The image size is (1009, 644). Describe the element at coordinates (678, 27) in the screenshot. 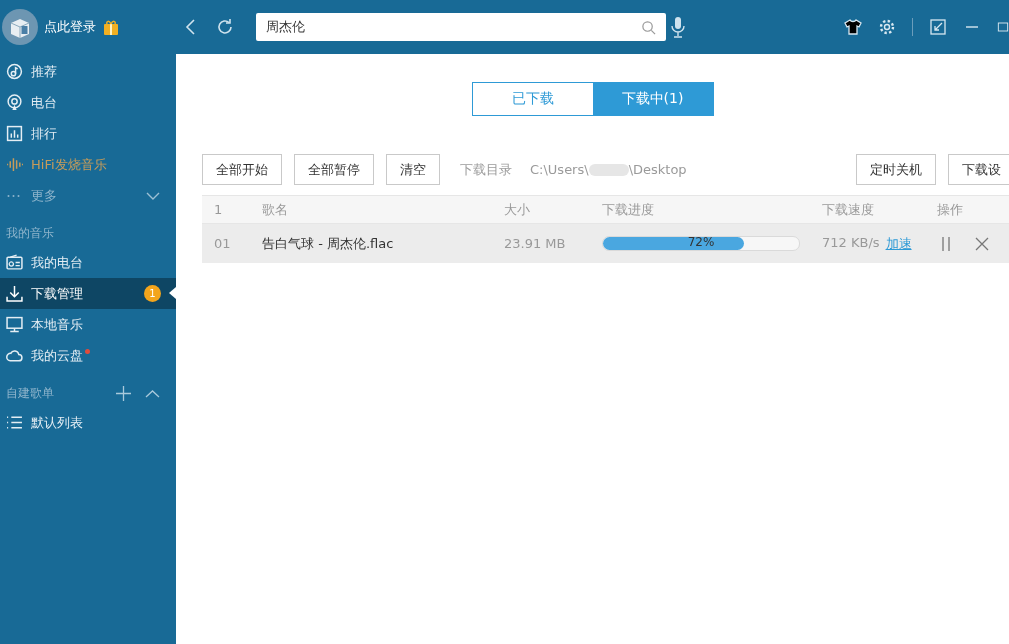

I see `microphone-icon` at that location.